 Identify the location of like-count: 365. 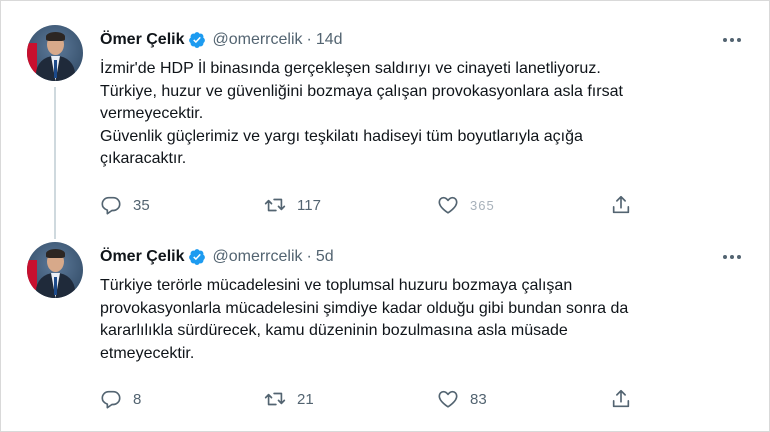
(482, 205).